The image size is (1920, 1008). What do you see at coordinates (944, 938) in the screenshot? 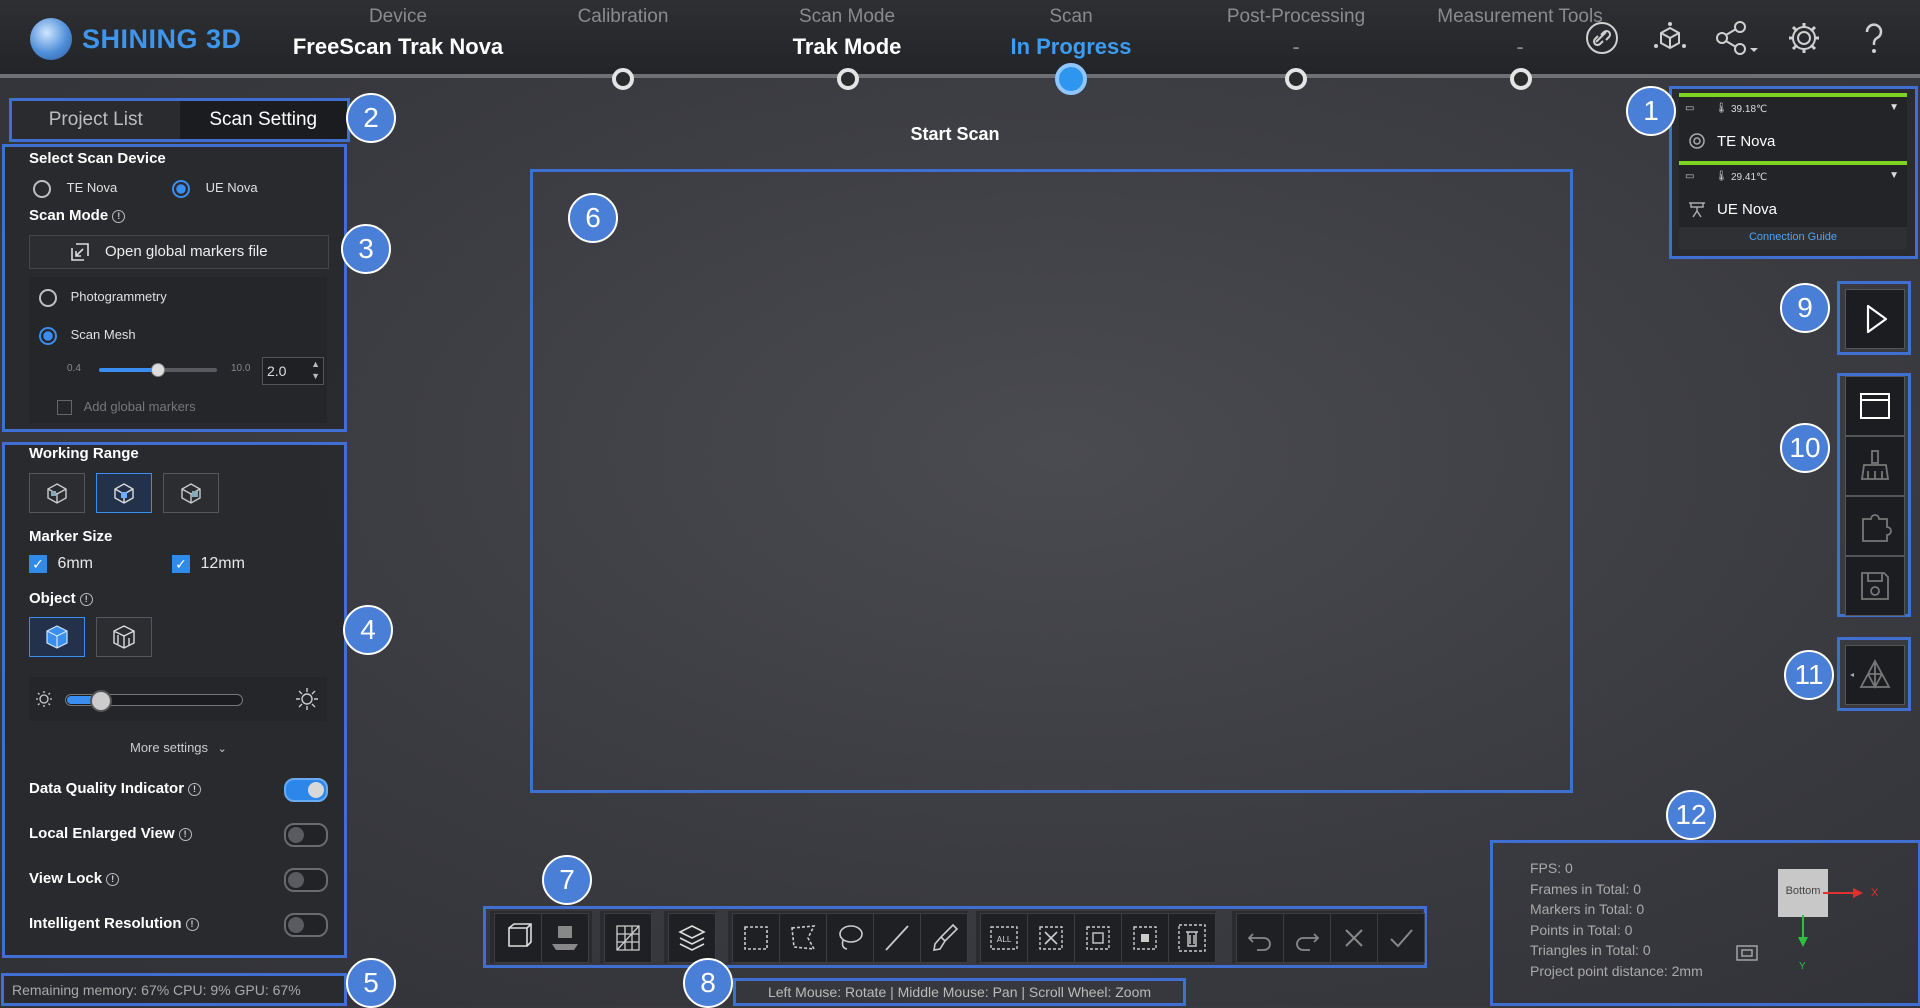
I see `brush-select-button` at bounding box center [944, 938].